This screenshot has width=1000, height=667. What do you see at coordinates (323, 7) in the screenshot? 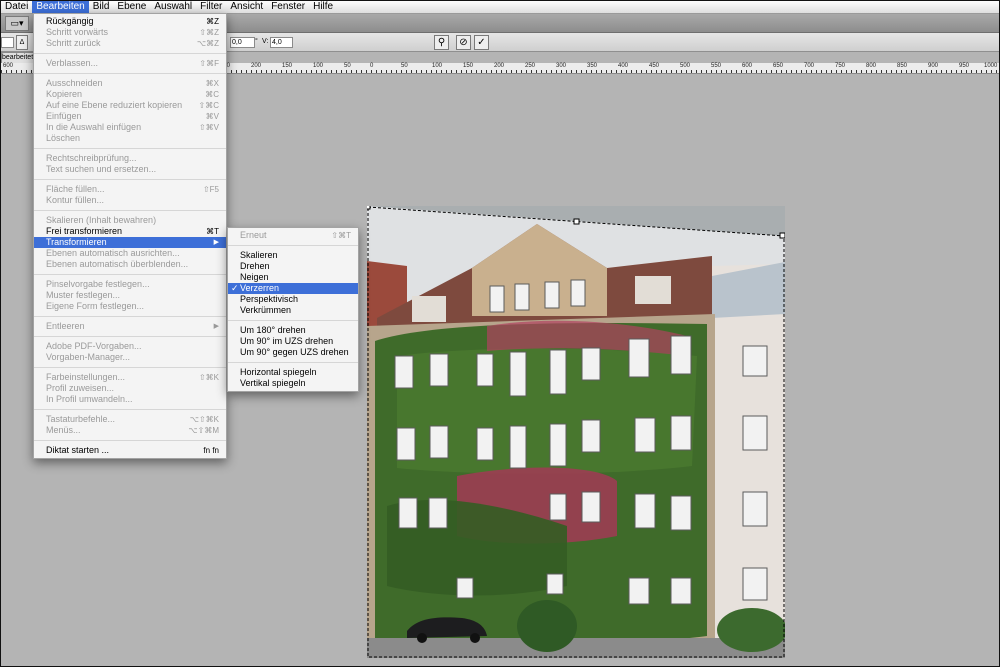
I see `menu-help: Hilfe` at bounding box center [323, 7].